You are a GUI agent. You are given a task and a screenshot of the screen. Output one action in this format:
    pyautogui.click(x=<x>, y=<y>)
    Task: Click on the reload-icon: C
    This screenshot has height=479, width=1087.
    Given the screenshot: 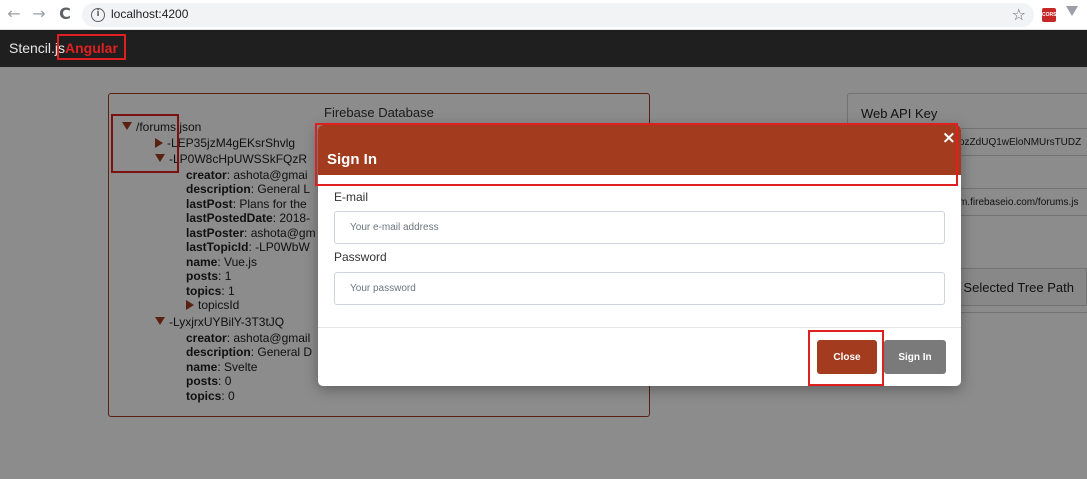 What is the action you would take?
    pyautogui.click(x=65, y=14)
    